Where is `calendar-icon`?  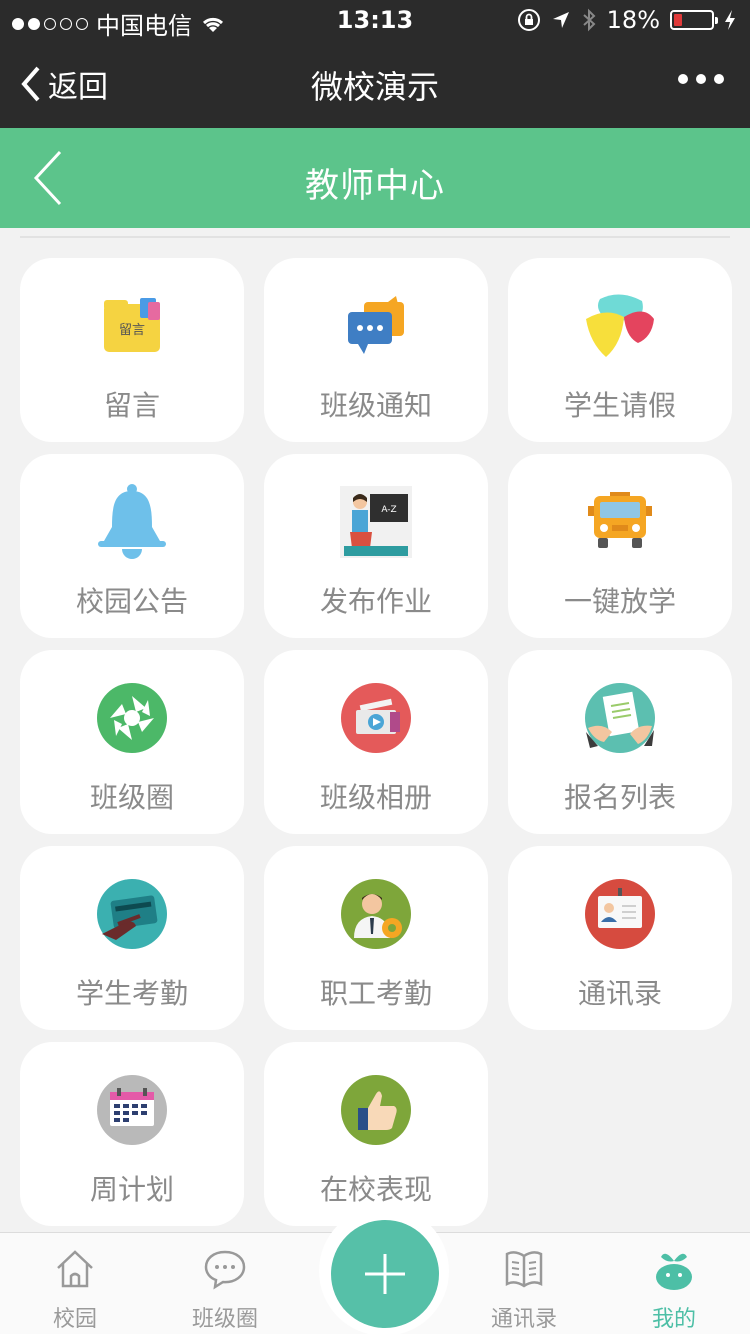 calendar-icon is located at coordinates (132, 1110).